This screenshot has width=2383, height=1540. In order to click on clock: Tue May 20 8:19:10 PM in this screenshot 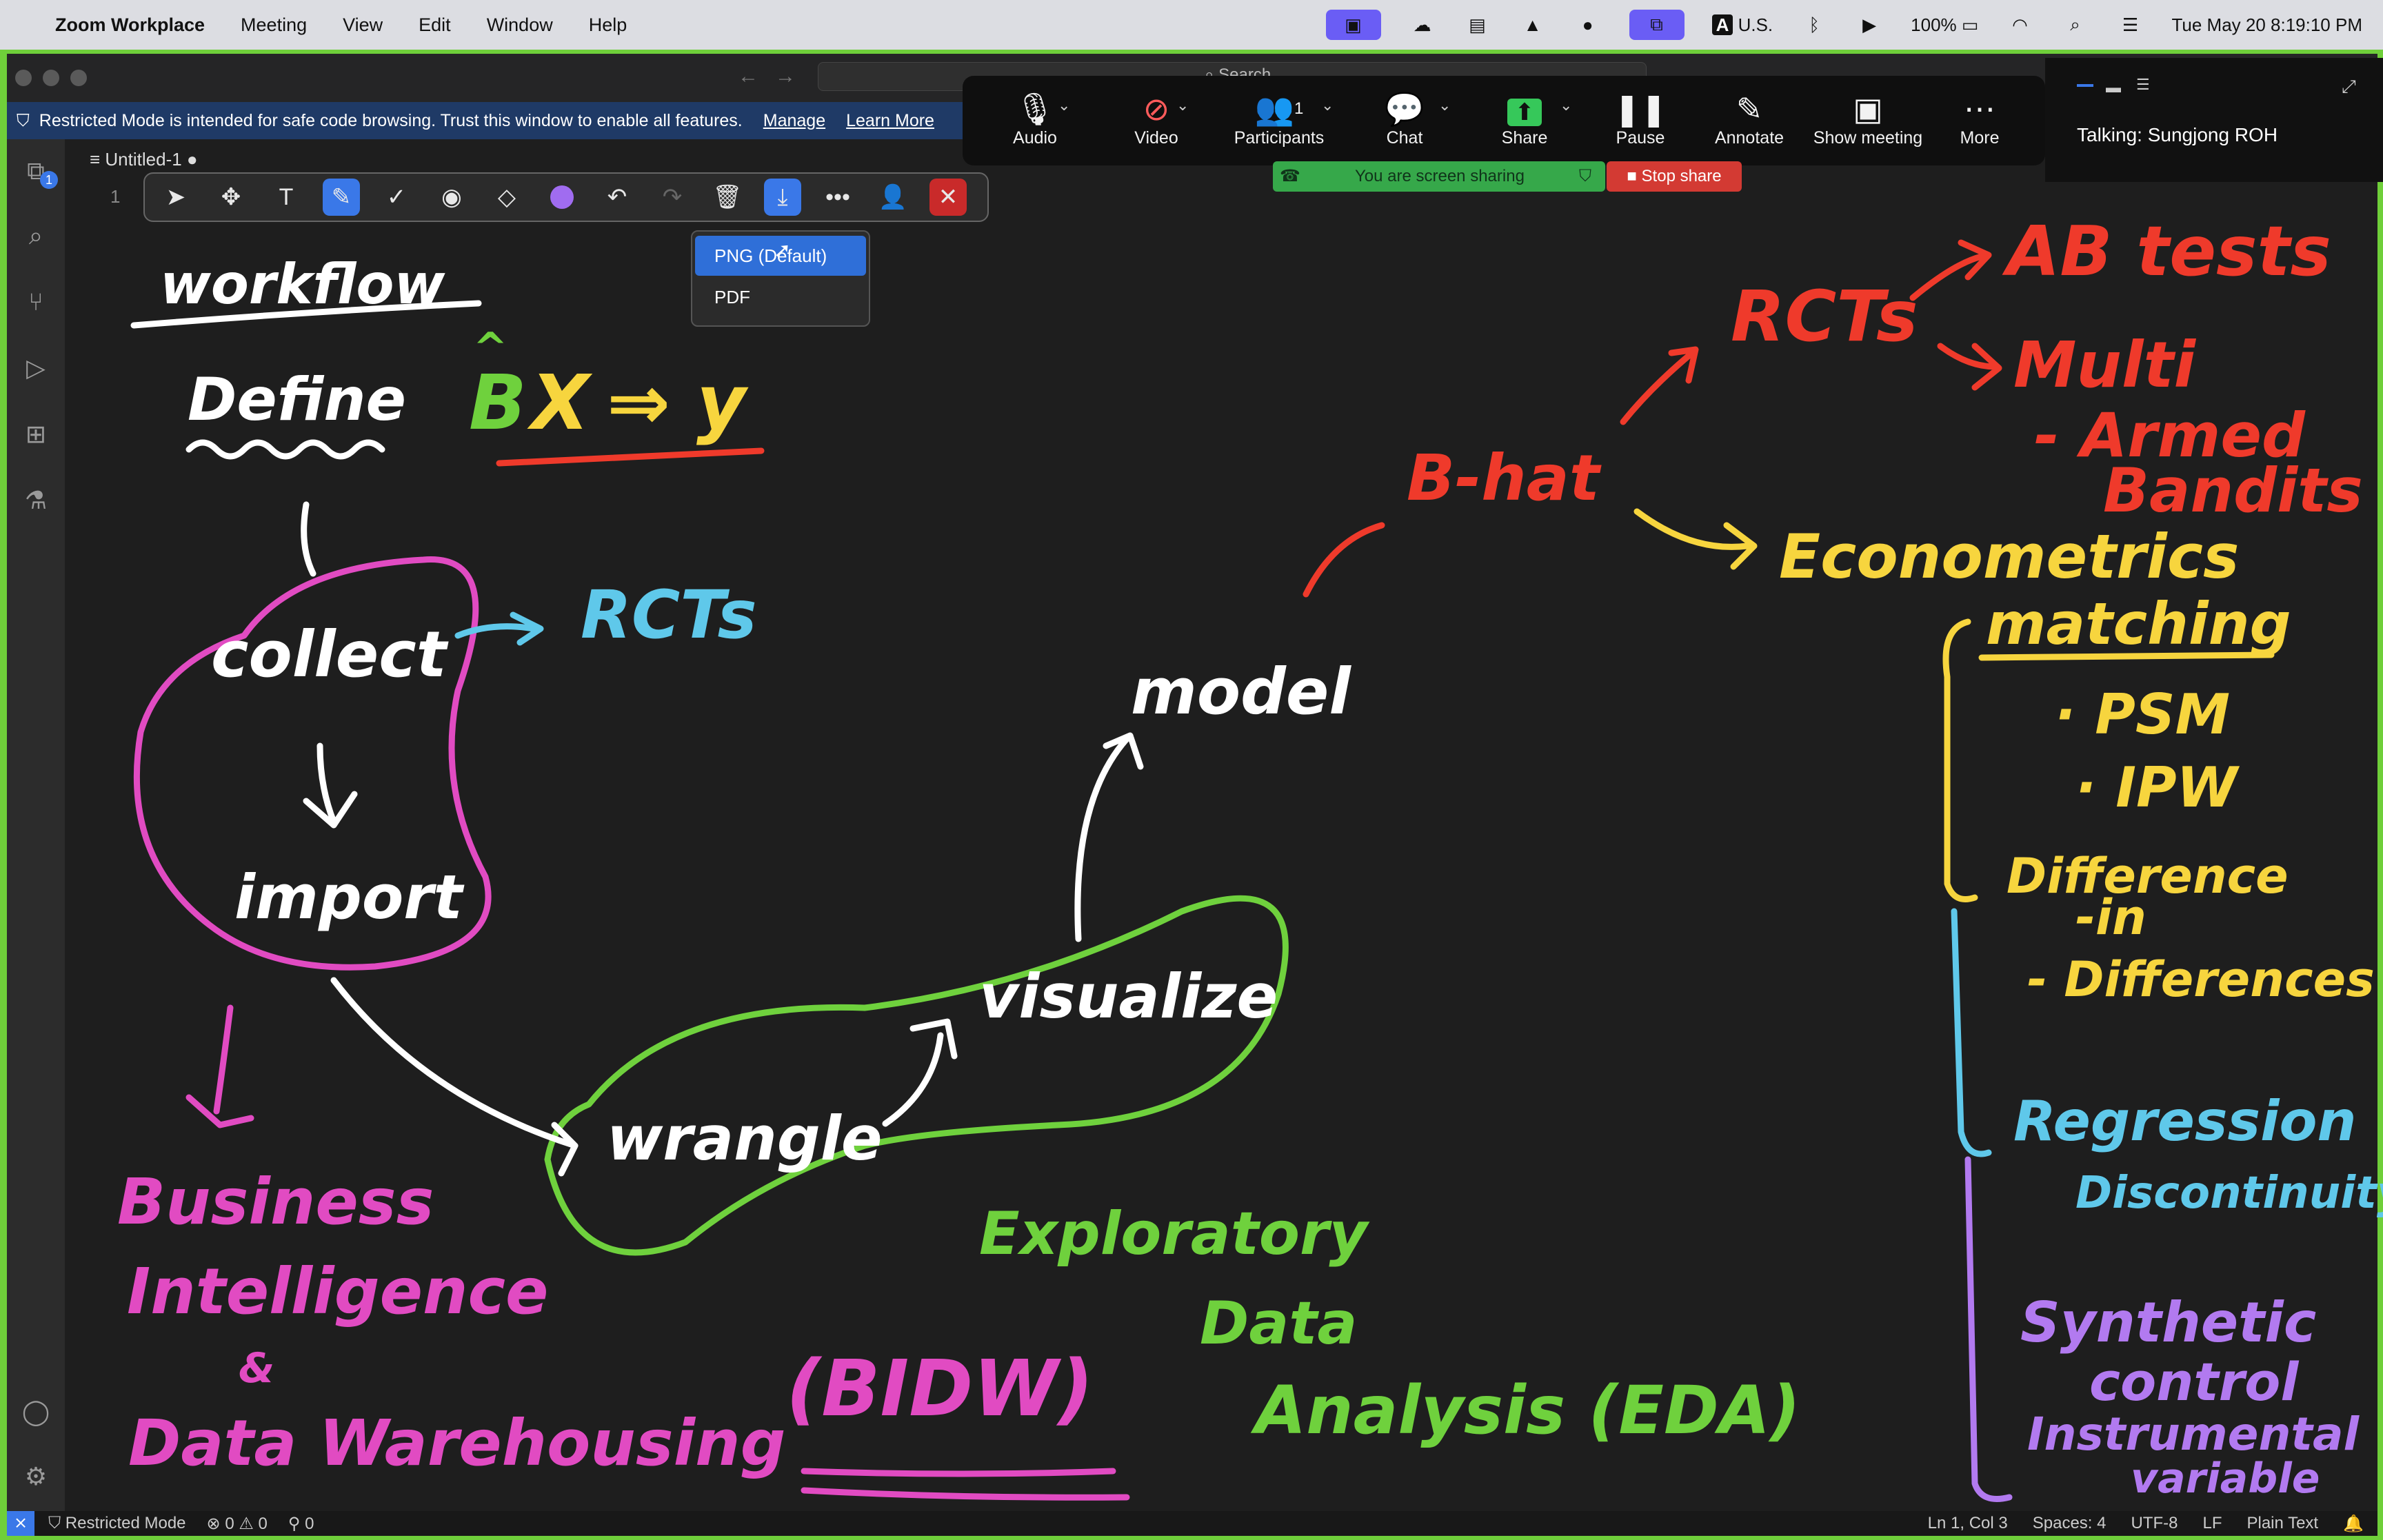, I will do `click(2266, 25)`.